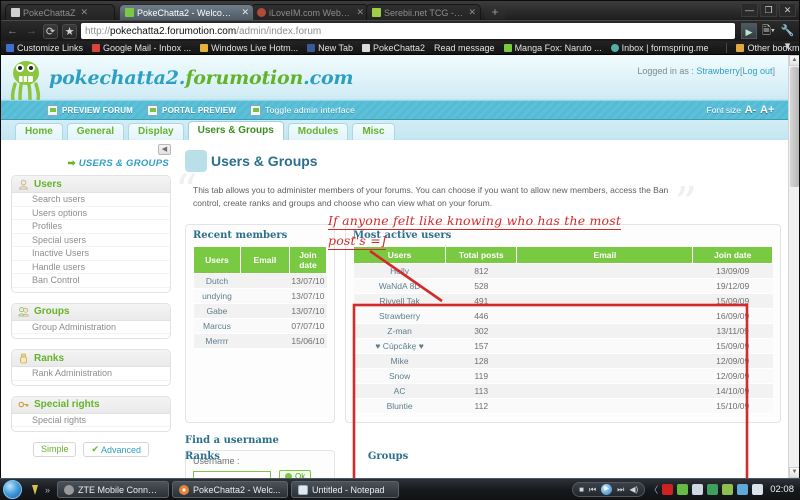 The height and width of the screenshot is (500, 800). What do you see at coordinates (31, 31) in the screenshot?
I see `forward-icon: →` at bounding box center [31, 31].